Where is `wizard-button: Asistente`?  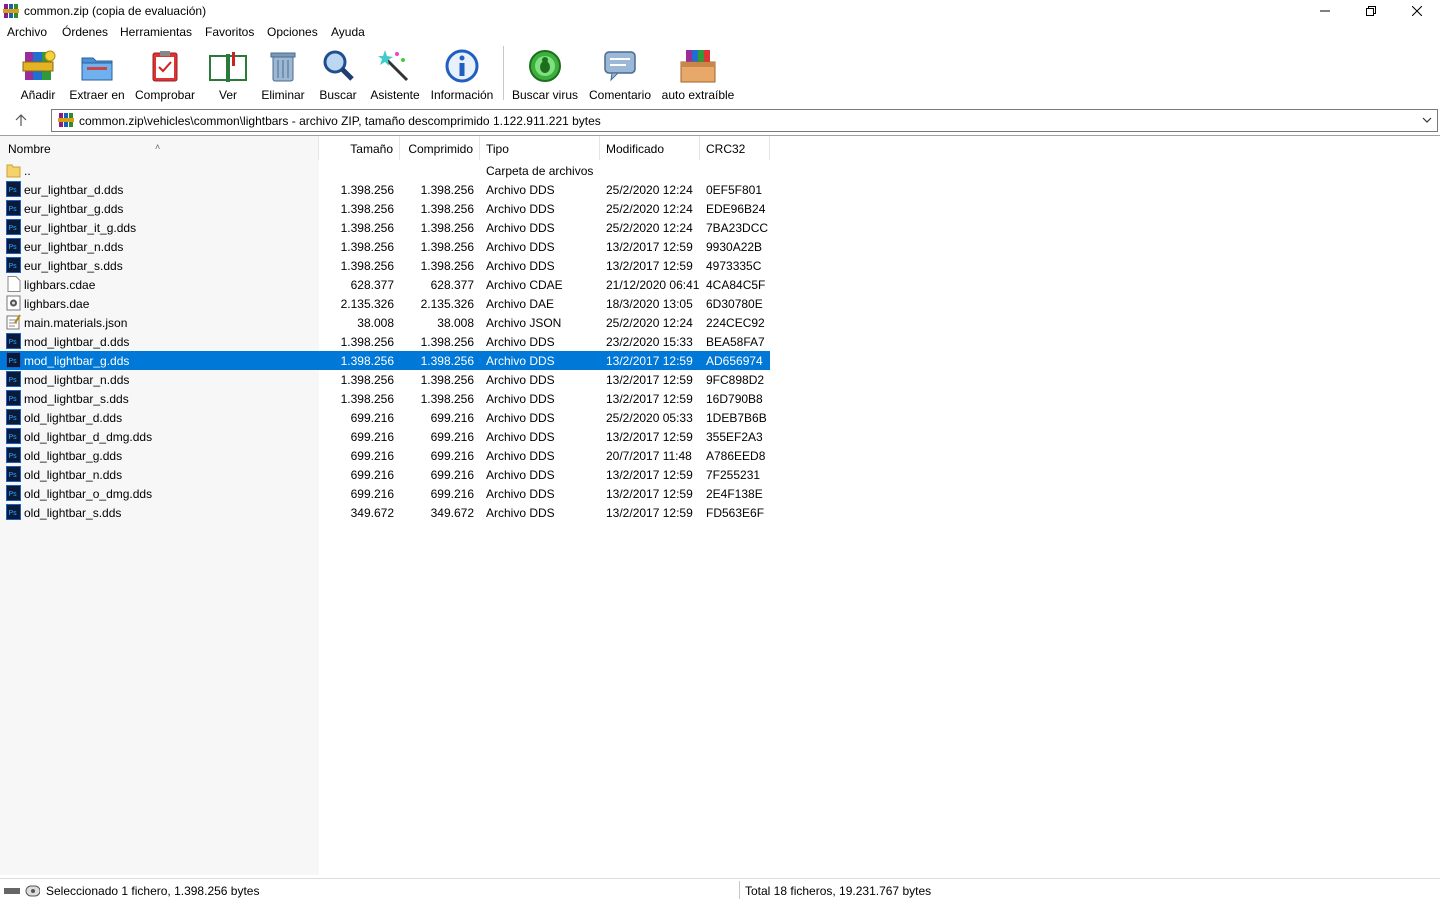
wizard-button: Asistente is located at coordinates (395, 75).